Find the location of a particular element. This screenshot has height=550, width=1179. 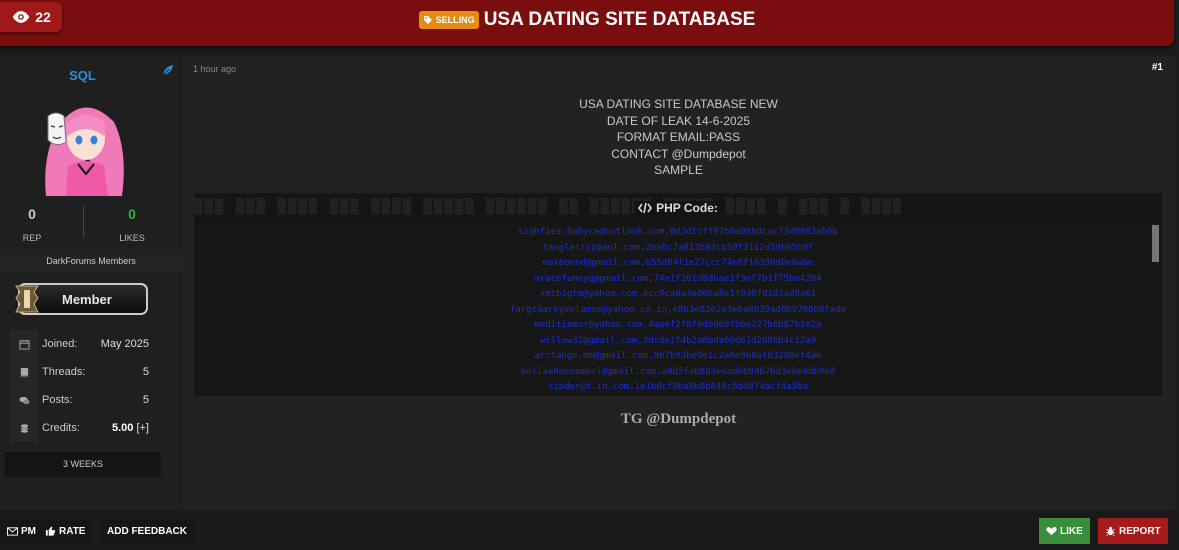

user-group: DarkForums Members is located at coordinates (91, 261).